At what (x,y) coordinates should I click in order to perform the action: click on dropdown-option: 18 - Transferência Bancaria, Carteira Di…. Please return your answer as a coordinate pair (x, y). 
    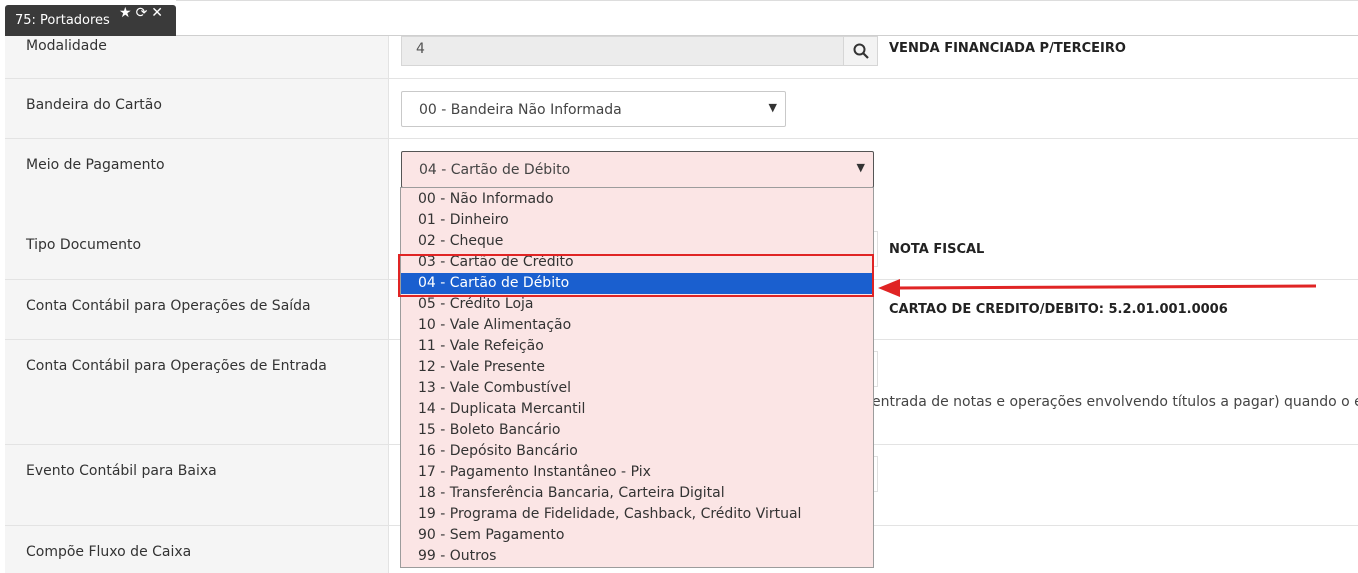
    Looking at the image, I should click on (637, 493).